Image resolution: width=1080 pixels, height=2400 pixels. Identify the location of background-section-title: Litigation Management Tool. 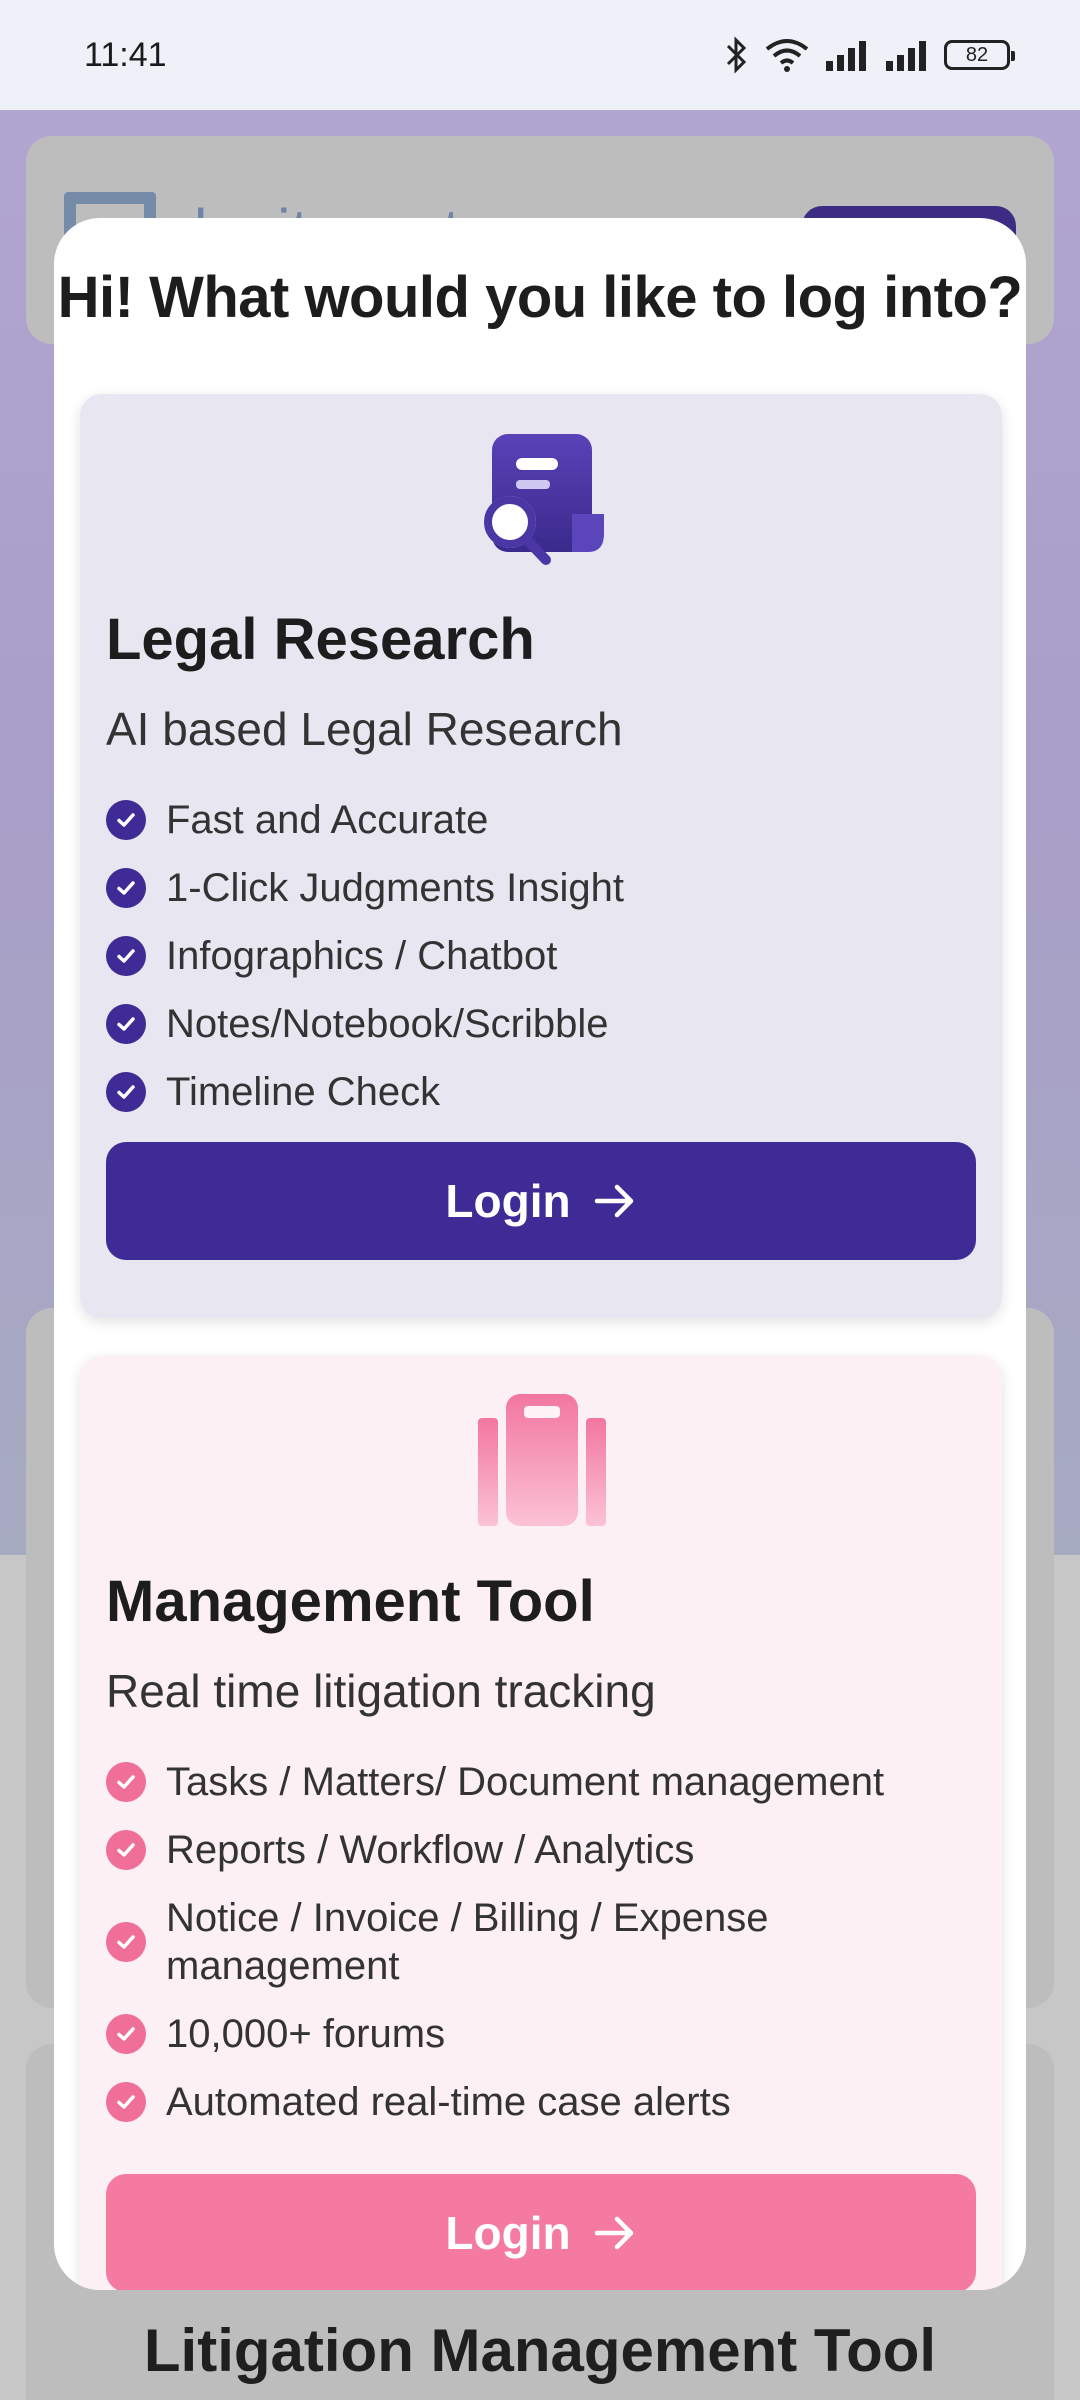
(540, 2350).